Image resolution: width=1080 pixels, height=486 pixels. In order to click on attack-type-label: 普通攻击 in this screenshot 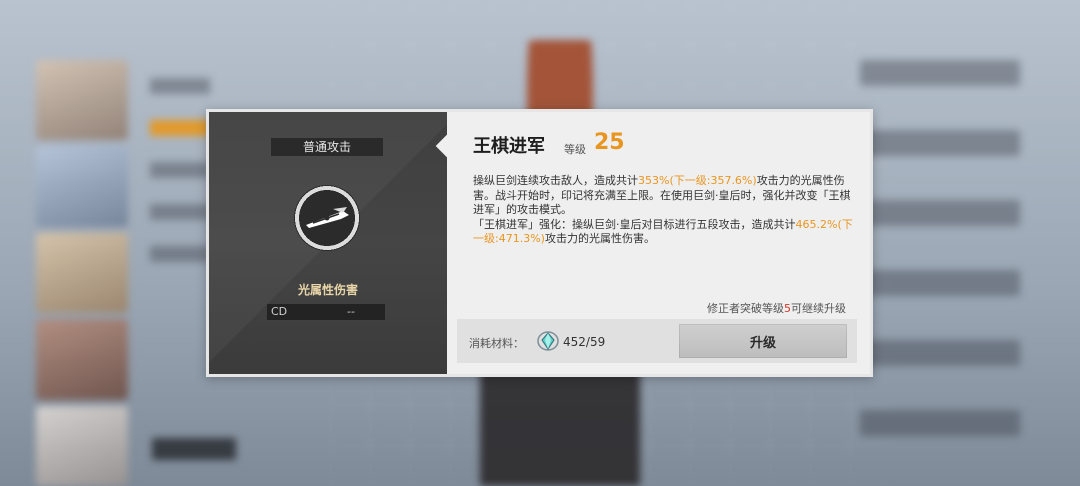, I will do `click(327, 147)`.